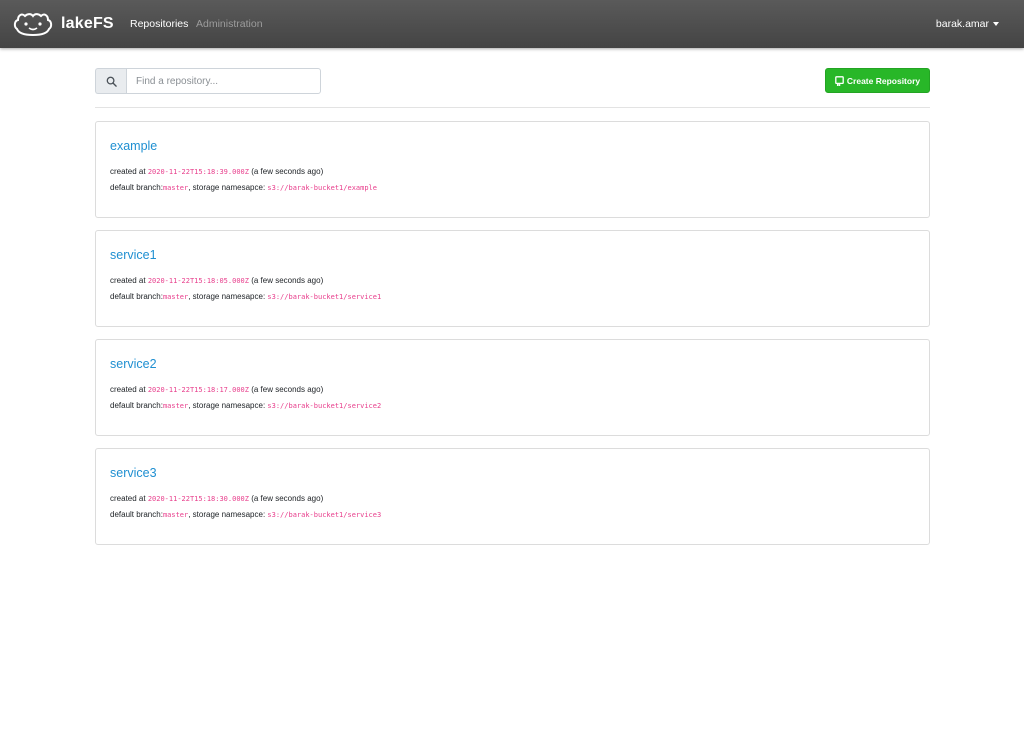  What do you see at coordinates (159, 24) in the screenshot?
I see `nav-repositories: Repositories` at bounding box center [159, 24].